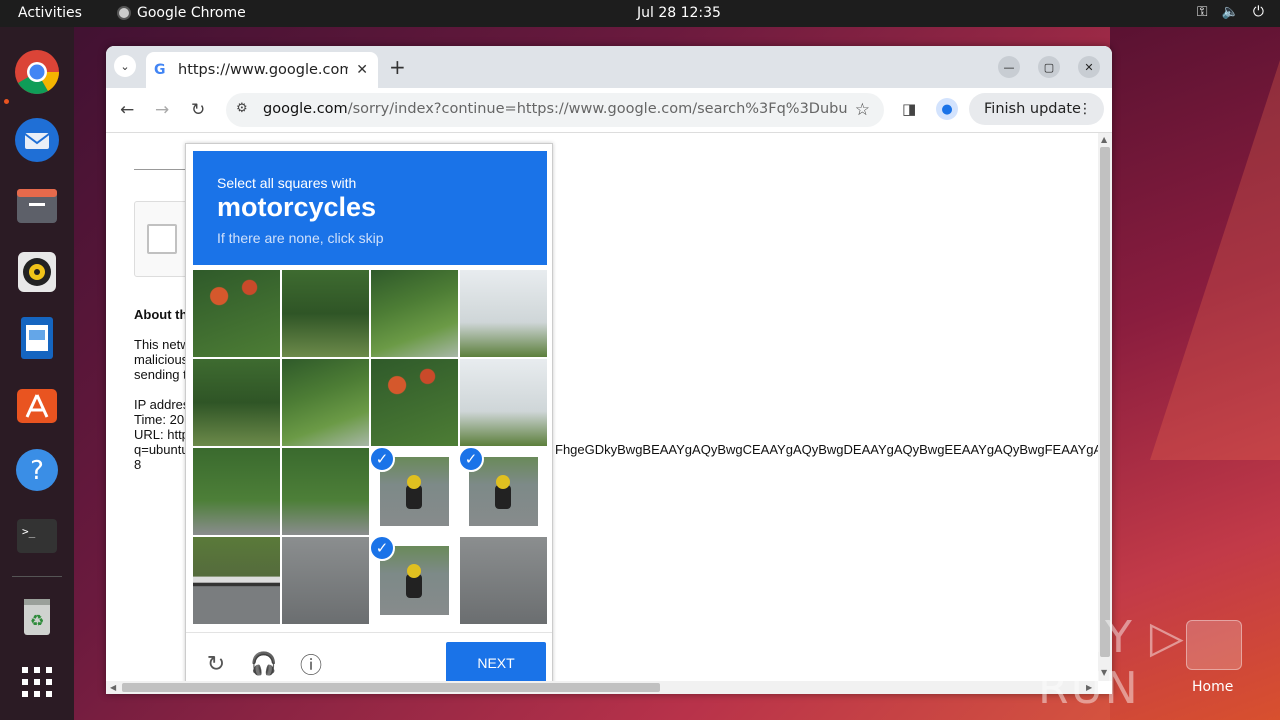 Image resolution: width=1280 pixels, height=720 pixels. Describe the element at coordinates (1049, 67) in the screenshot. I see `maximize-button: ▢` at that location.